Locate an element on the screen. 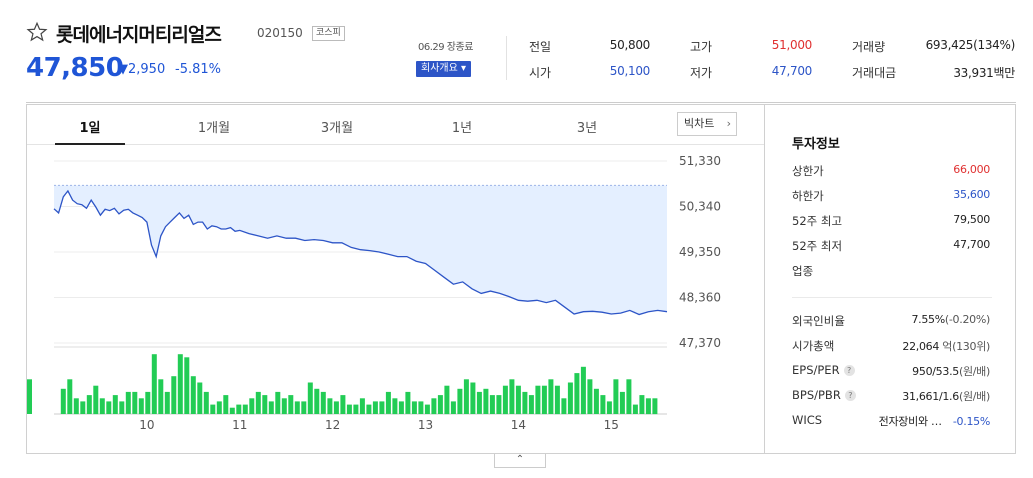 The width and height of the screenshot is (1033, 478). star-icon is located at coordinates (37, 32).